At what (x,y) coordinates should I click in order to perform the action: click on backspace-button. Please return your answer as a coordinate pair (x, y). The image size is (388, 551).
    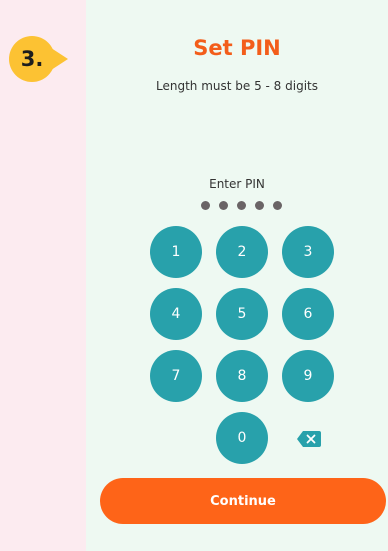
    Looking at the image, I should click on (309, 439).